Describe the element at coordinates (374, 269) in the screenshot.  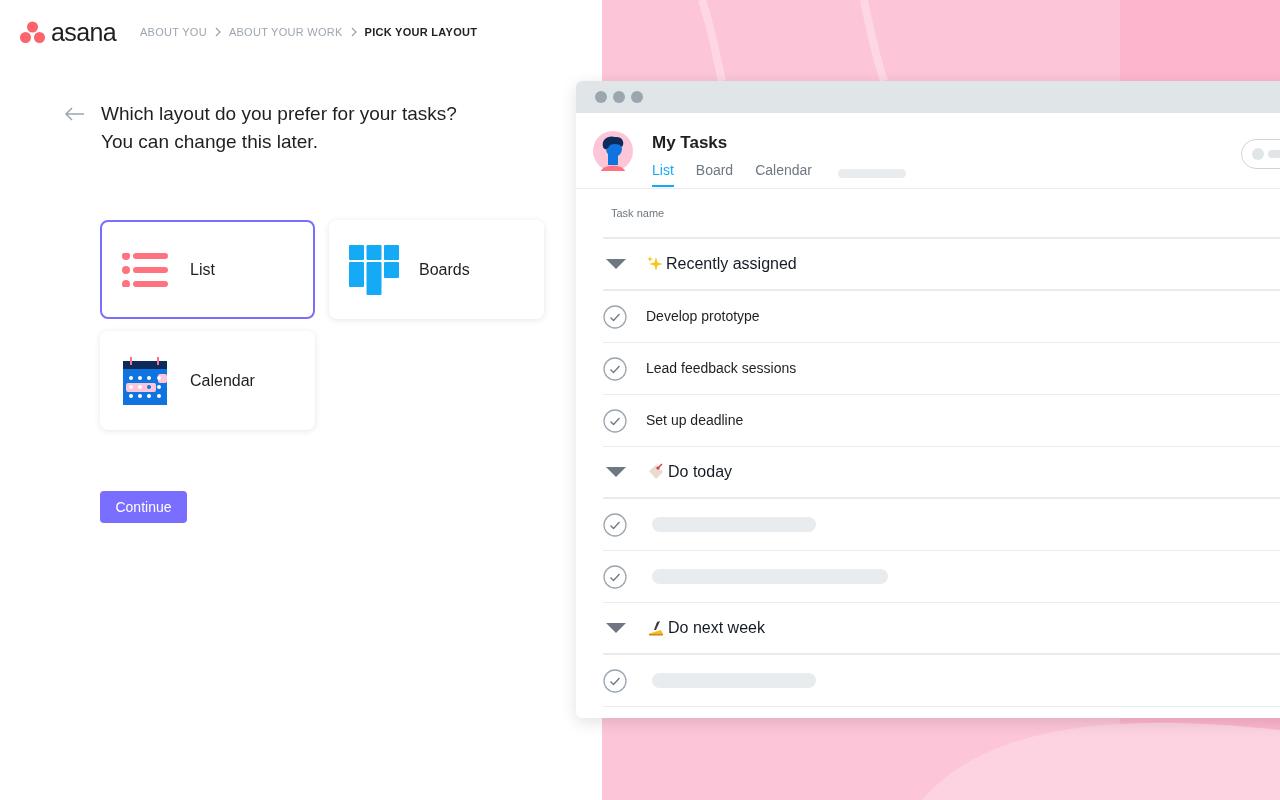
I see `board-columns-icon` at that location.